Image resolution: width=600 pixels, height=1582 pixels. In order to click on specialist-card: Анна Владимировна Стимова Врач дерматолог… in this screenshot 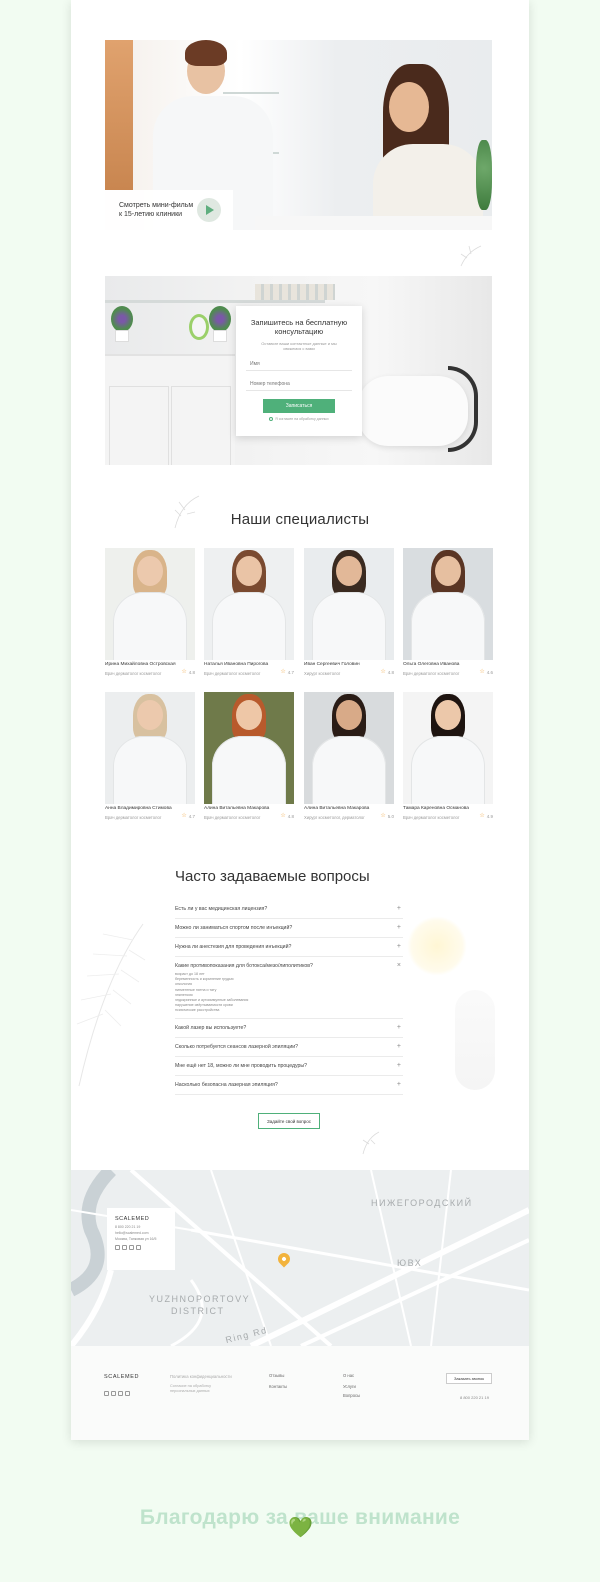, I will do `click(150, 757)`.